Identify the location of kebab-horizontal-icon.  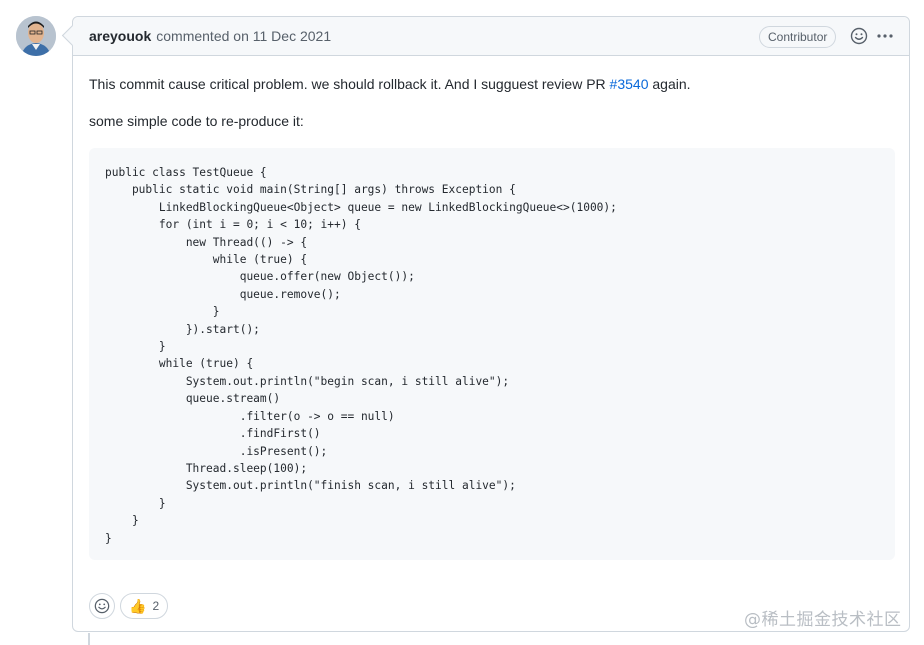
(885, 36).